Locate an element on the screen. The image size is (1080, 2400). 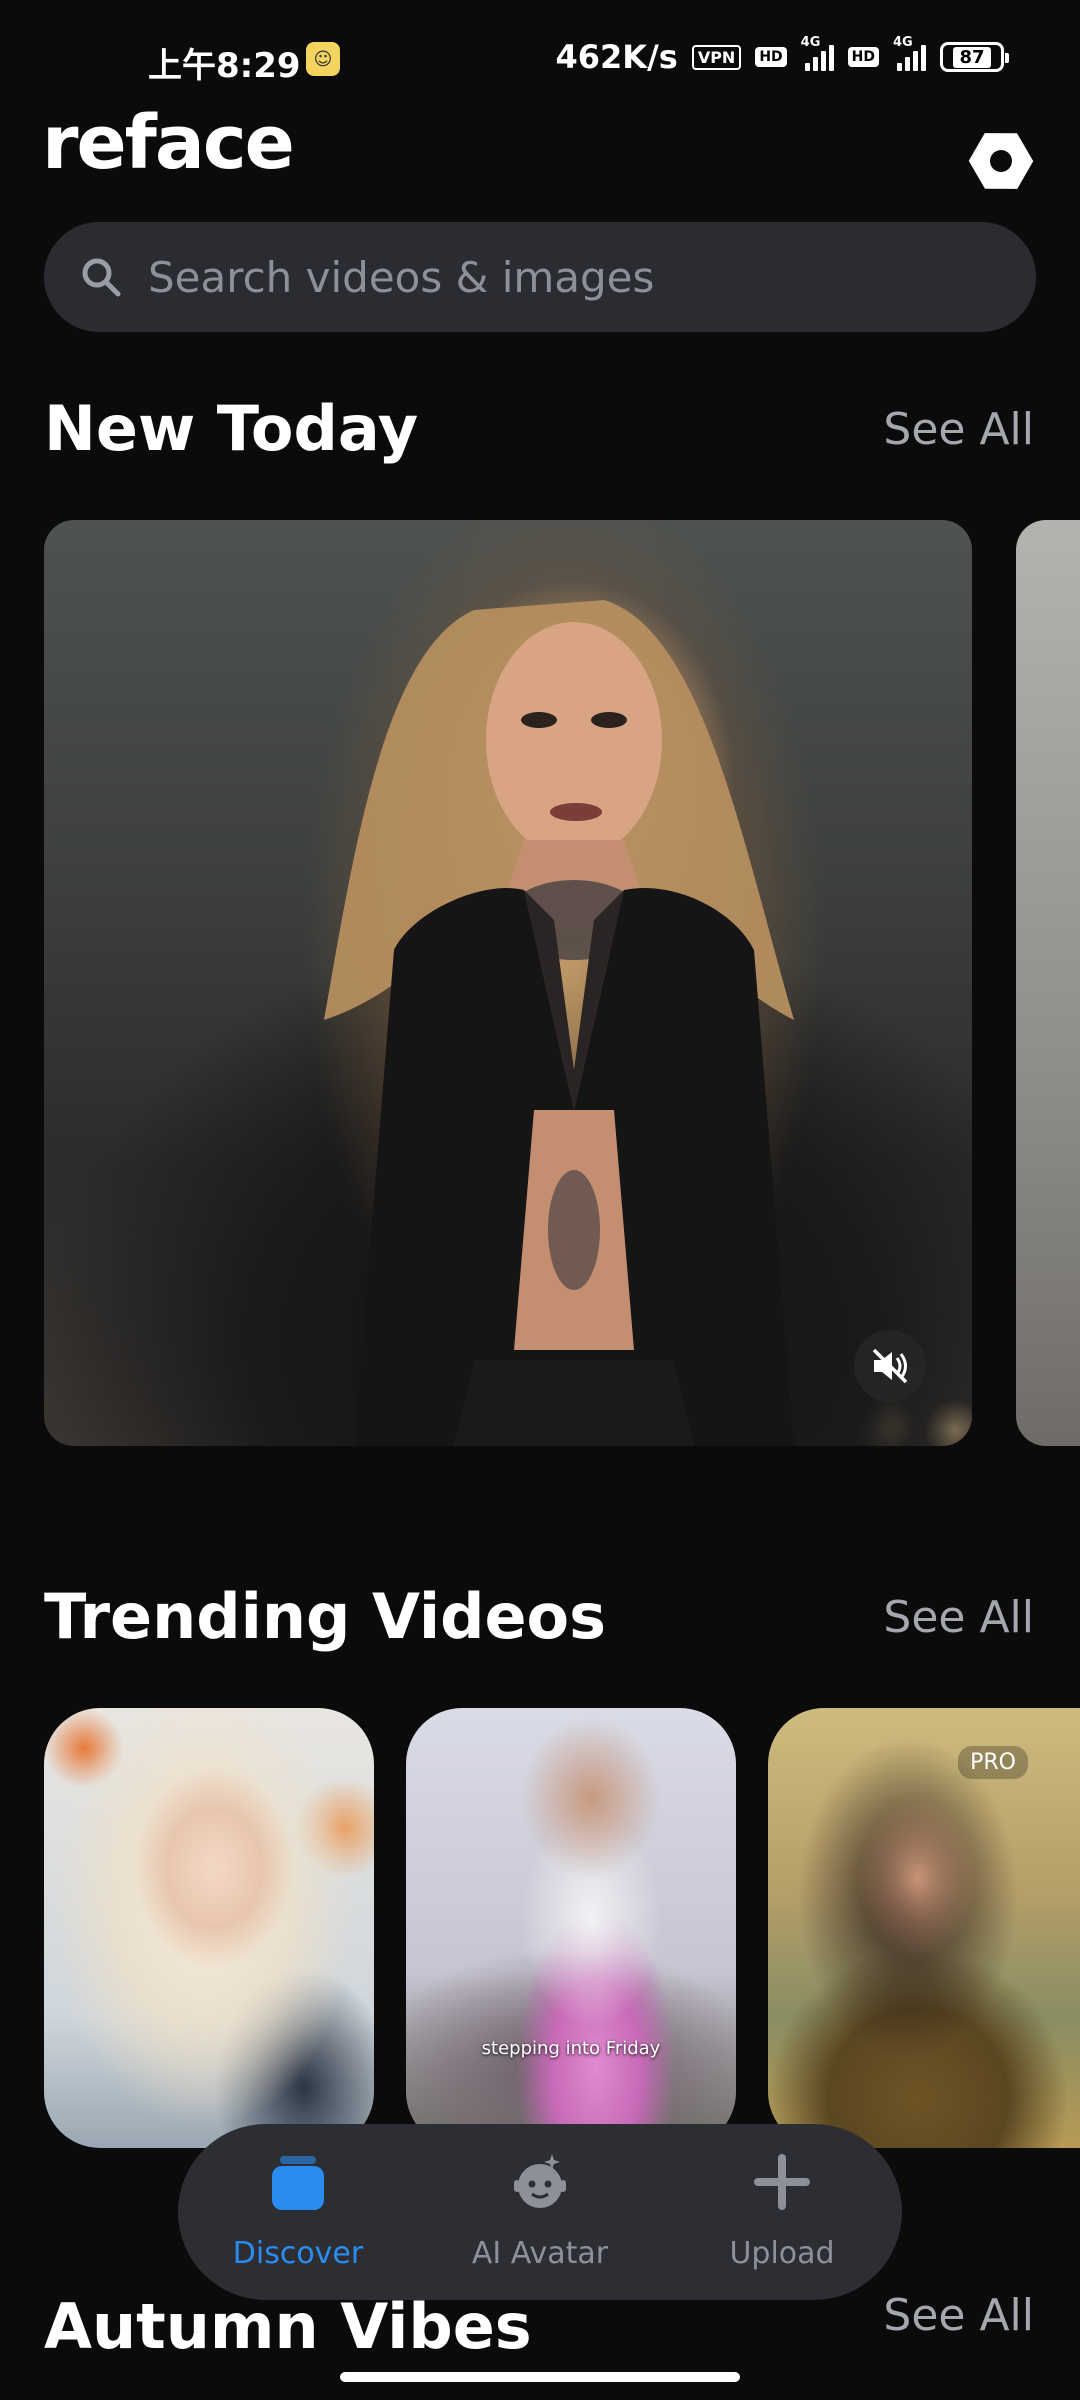
nav-upload: Upload is located at coordinates (782, 2214).